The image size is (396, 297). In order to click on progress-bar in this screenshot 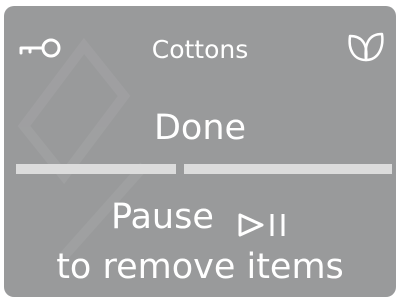, I will do `click(204, 169)`.